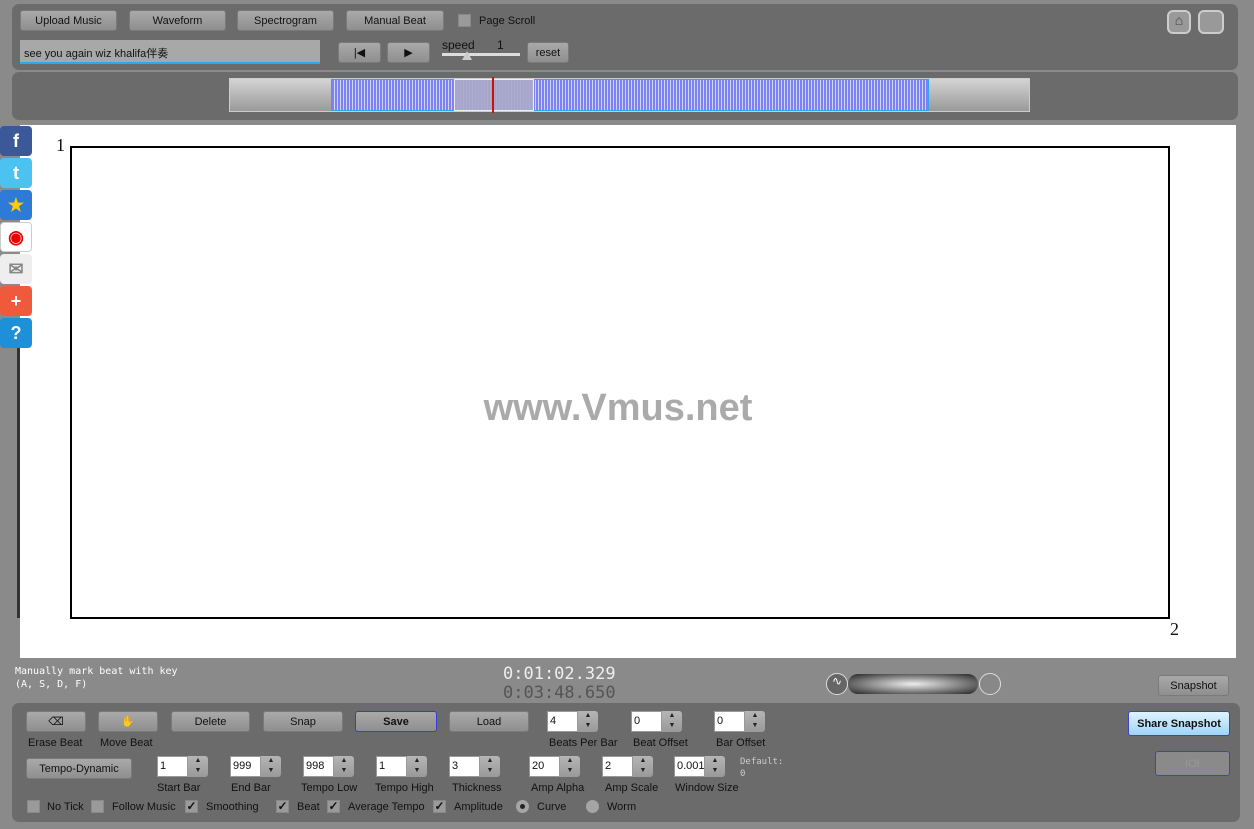 The image size is (1254, 829). What do you see at coordinates (558, 788) in the screenshot?
I see `stepper-label: Amp Alpha` at bounding box center [558, 788].